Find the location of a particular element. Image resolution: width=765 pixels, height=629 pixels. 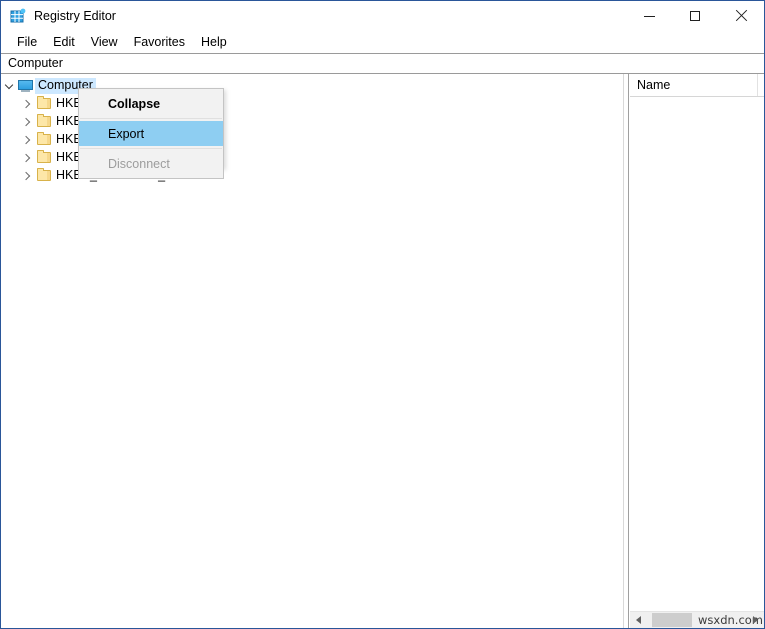

close-button is located at coordinates (741, 16).